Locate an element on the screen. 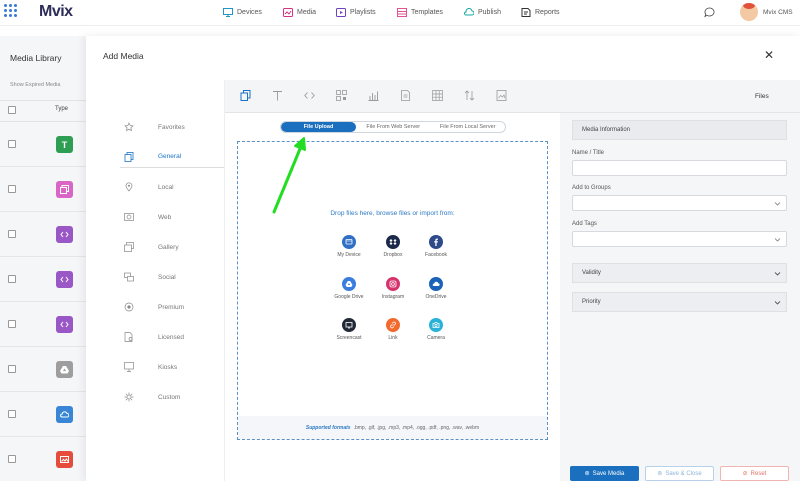 Image resolution: width=800 pixels, height=481 pixels. select-all-checkbox is located at coordinates (12, 110).